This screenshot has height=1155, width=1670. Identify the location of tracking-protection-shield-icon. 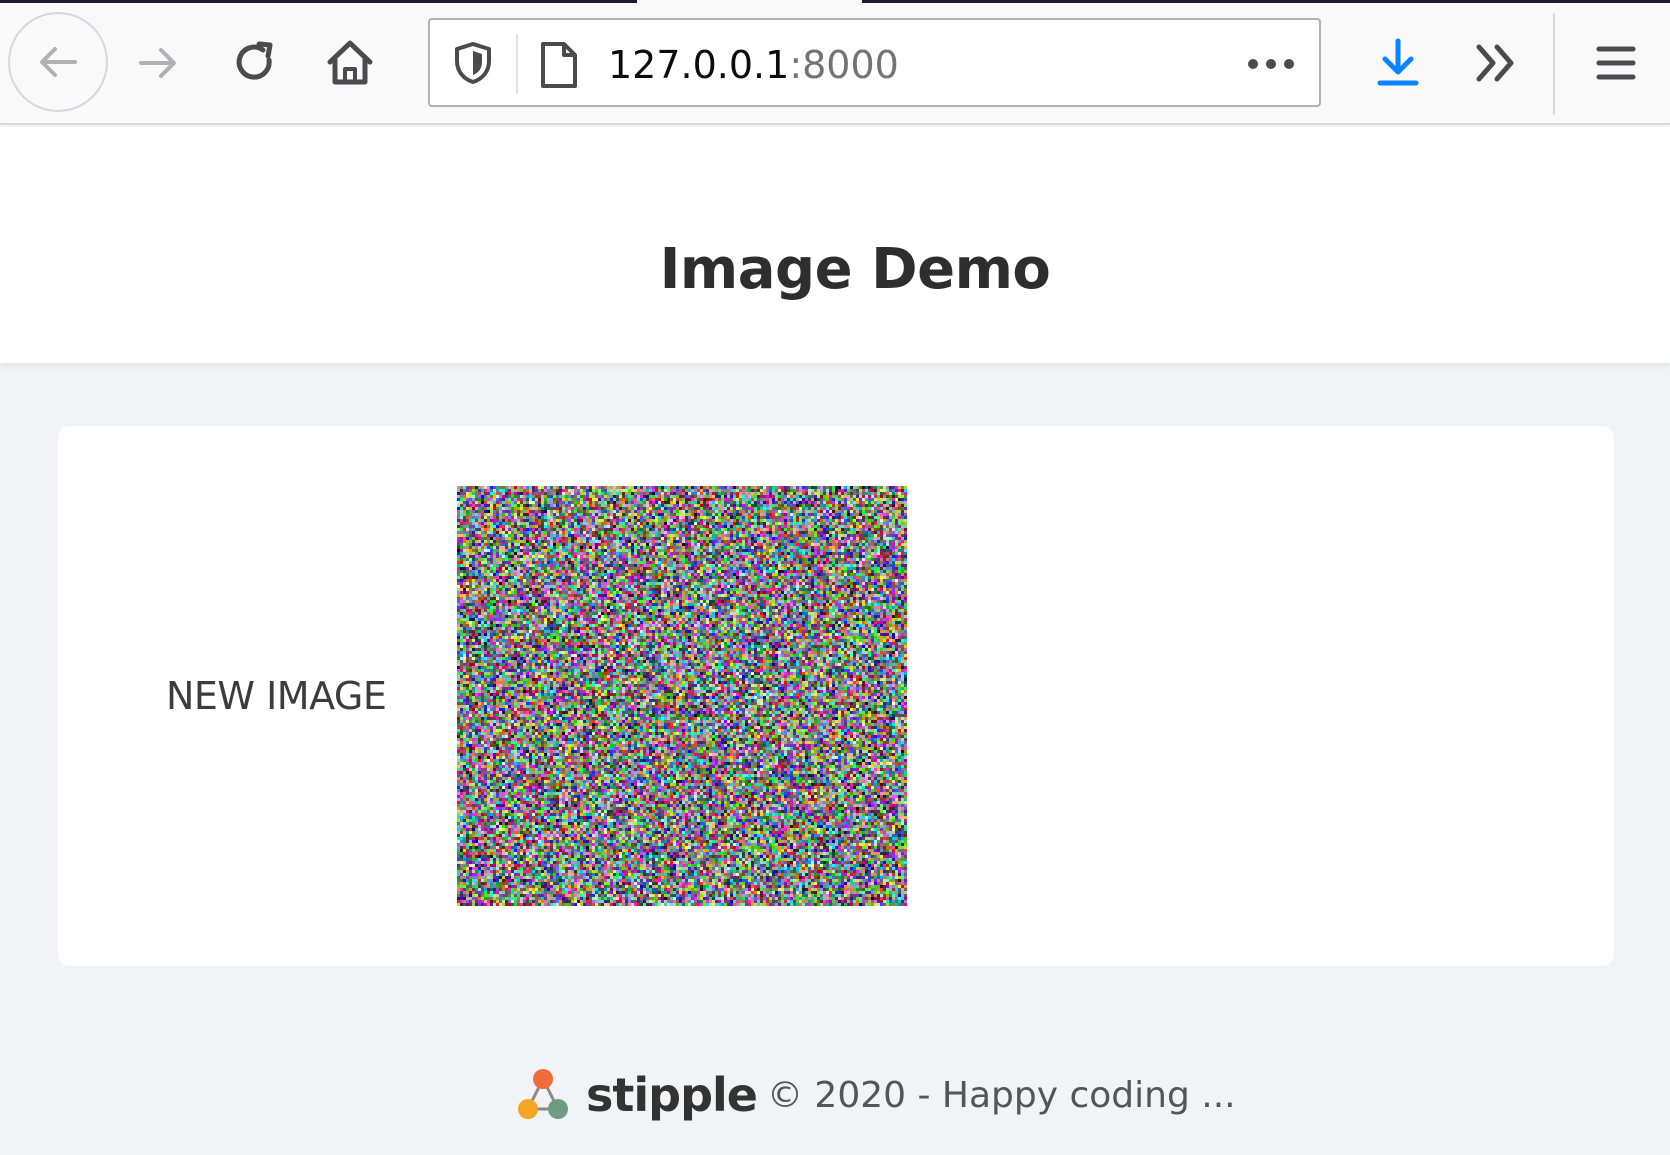
(473, 63).